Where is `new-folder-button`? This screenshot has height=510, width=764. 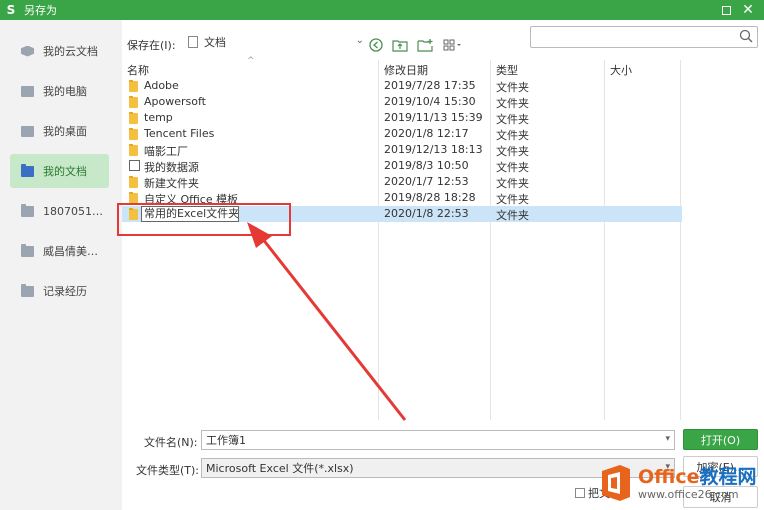 new-folder-button is located at coordinates (425, 45).